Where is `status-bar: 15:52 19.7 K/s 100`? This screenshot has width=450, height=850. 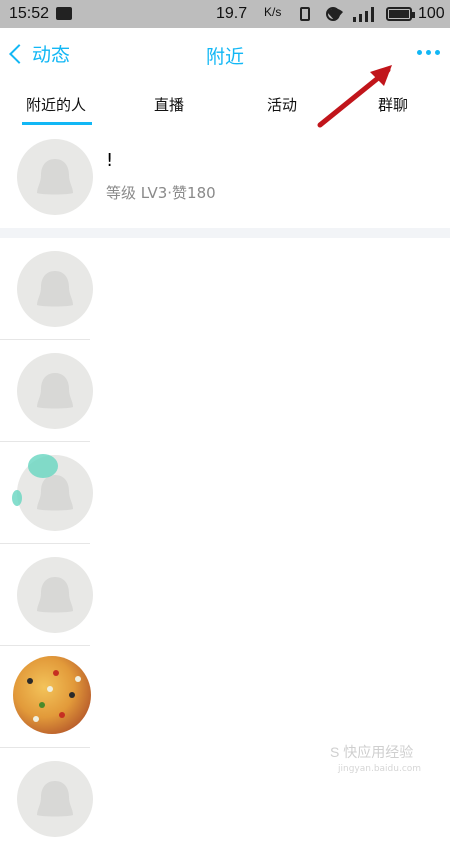 status-bar: 15:52 19.7 K/s 100 is located at coordinates (225, 14).